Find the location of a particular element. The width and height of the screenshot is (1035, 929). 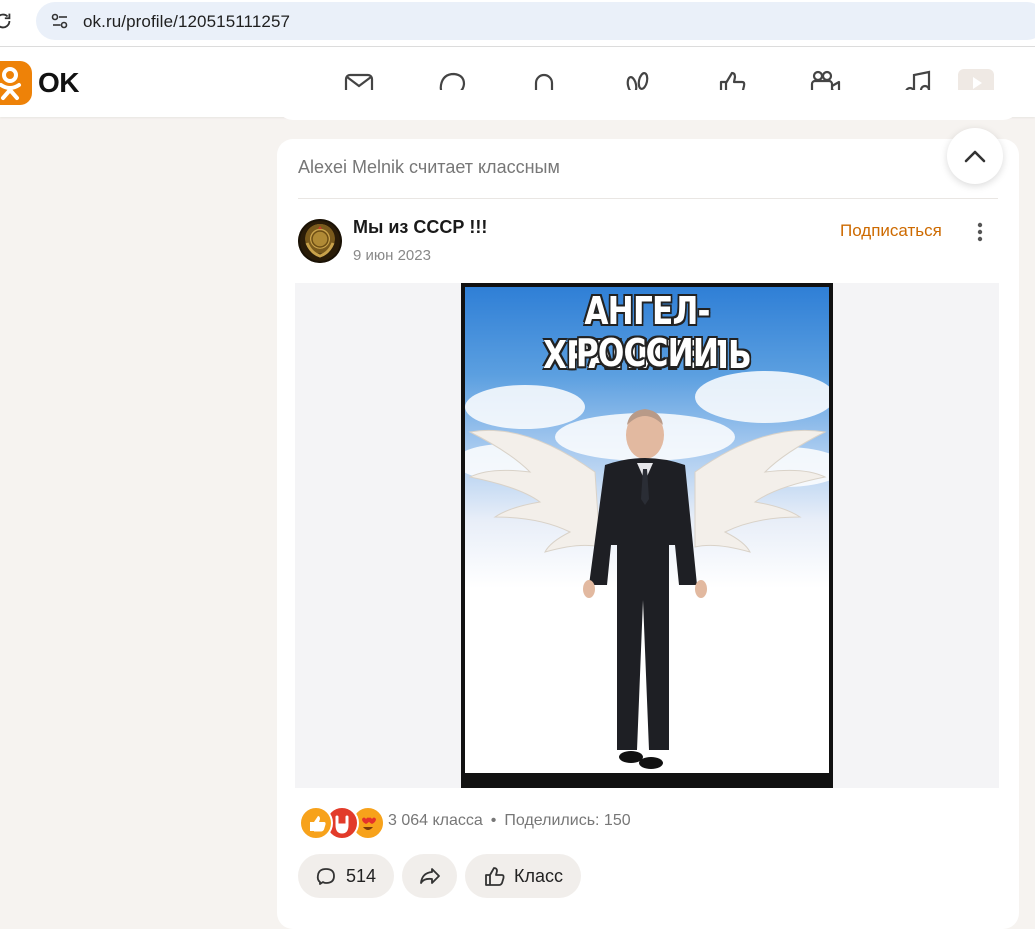

more-options-icon is located at coordinates (980, 232).